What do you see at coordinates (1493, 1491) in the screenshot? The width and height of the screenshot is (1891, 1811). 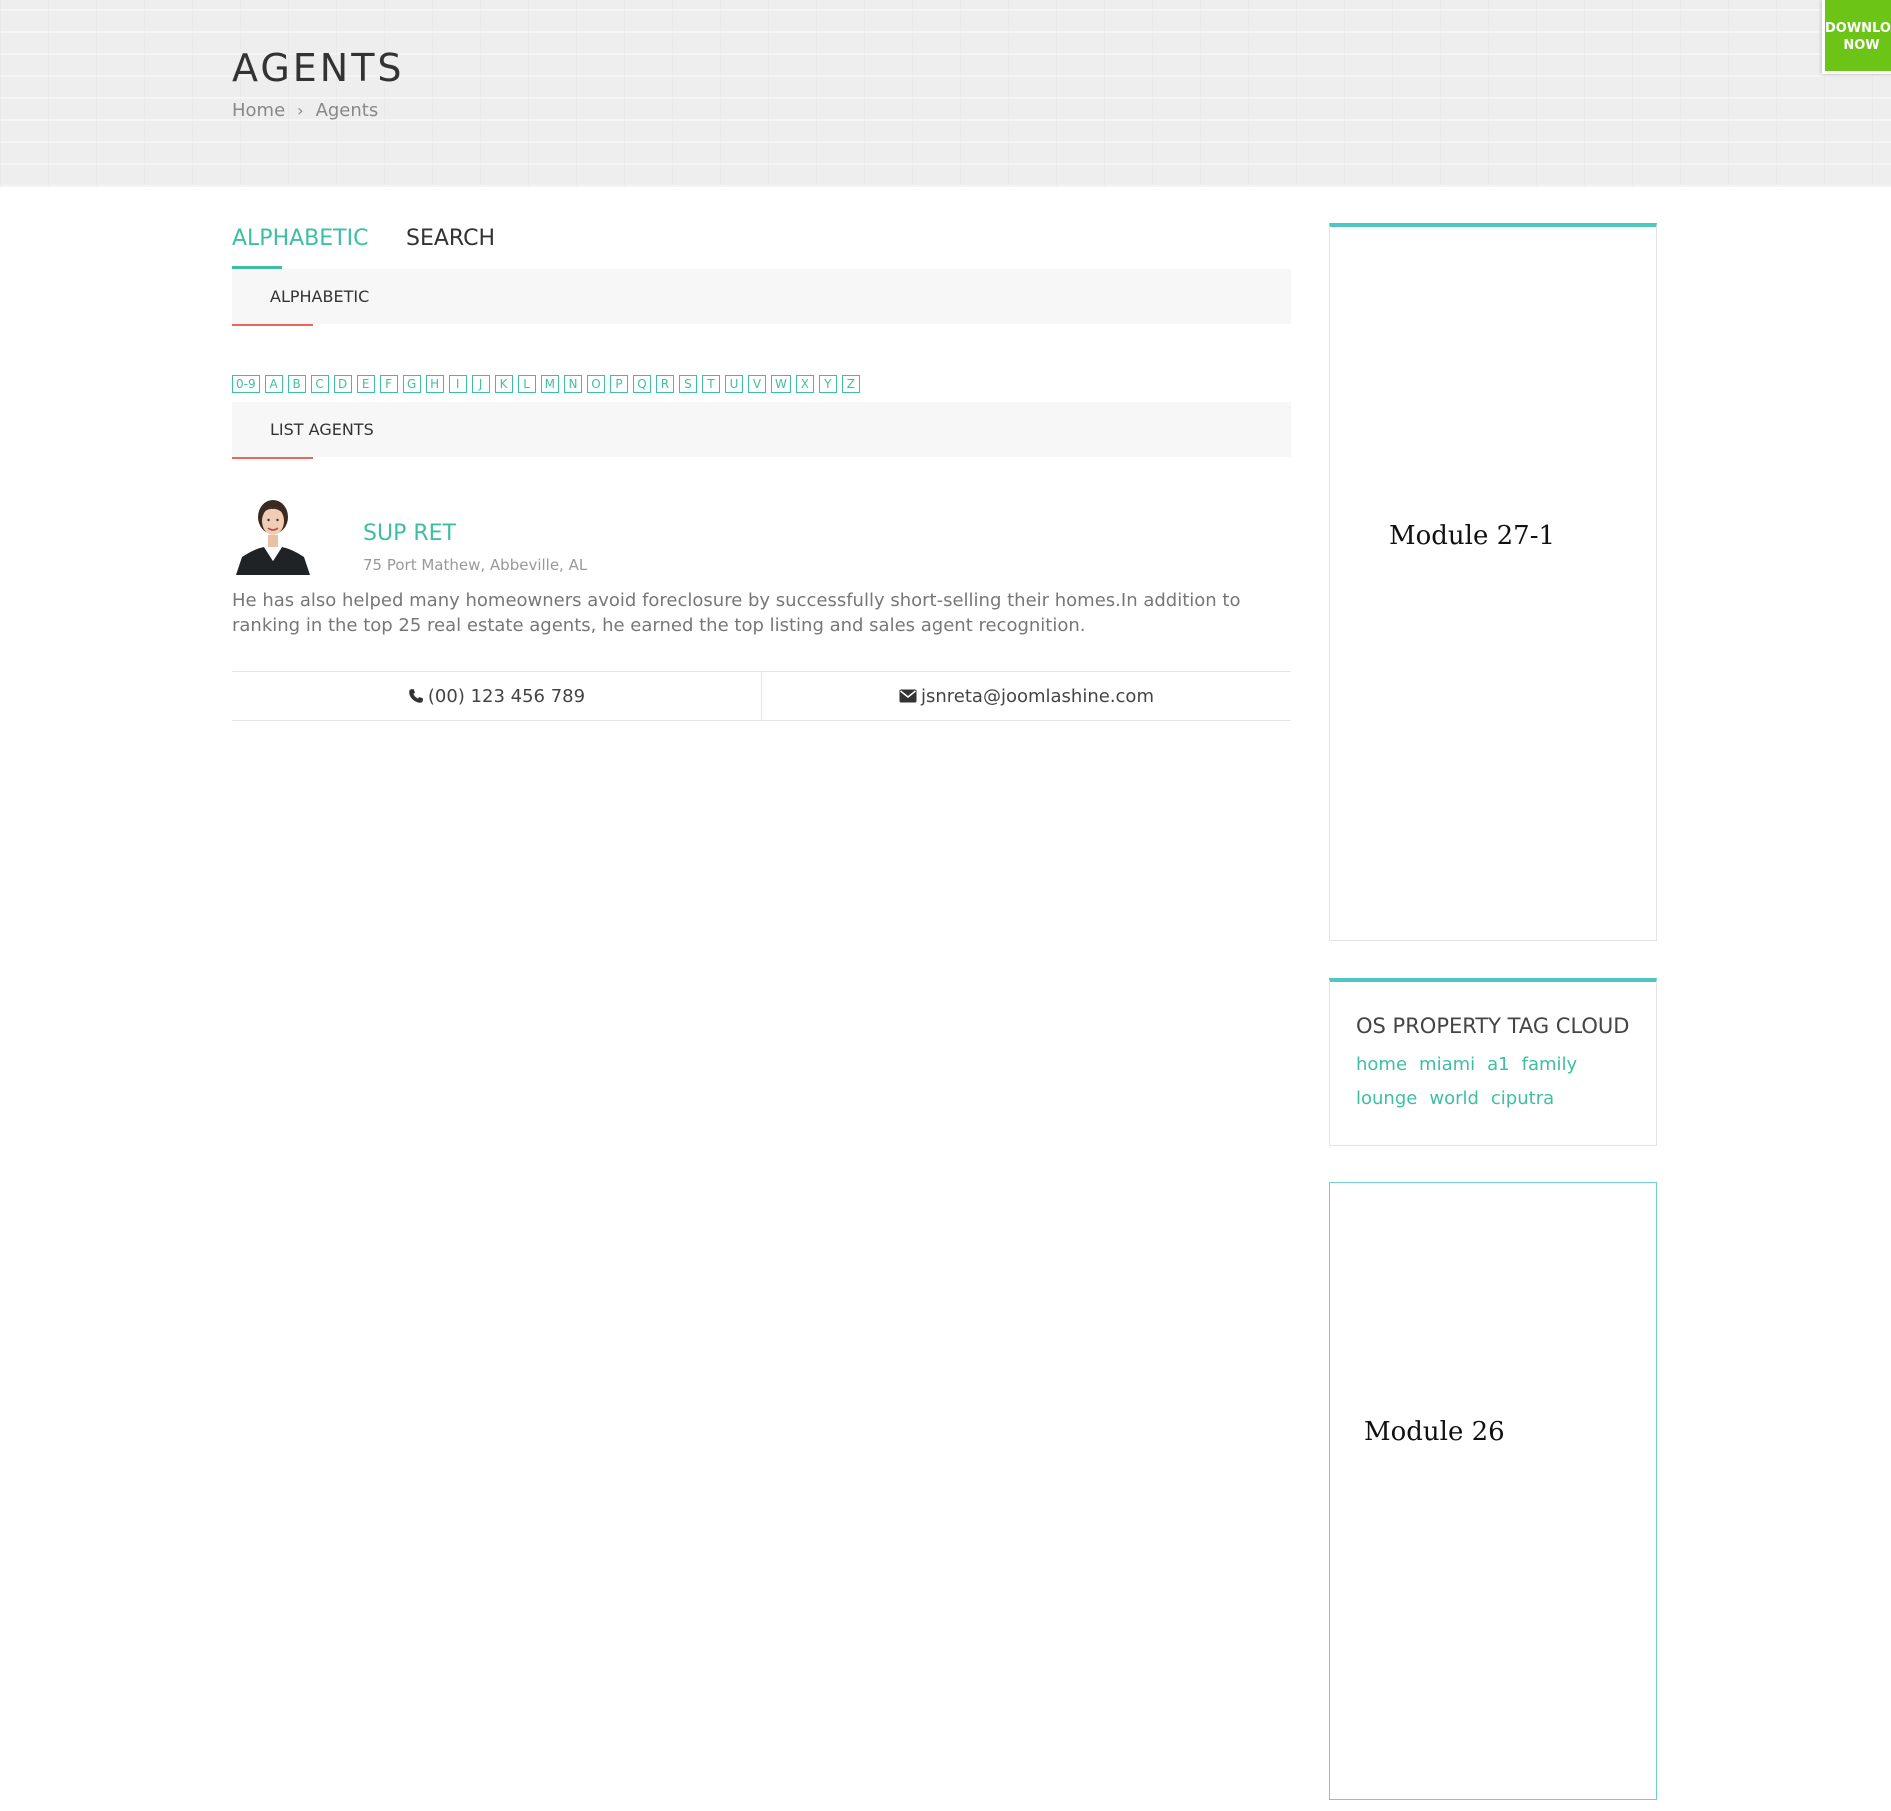 I see `sidebar-module-26: Module 26` at bounding box center [1493, 1491].